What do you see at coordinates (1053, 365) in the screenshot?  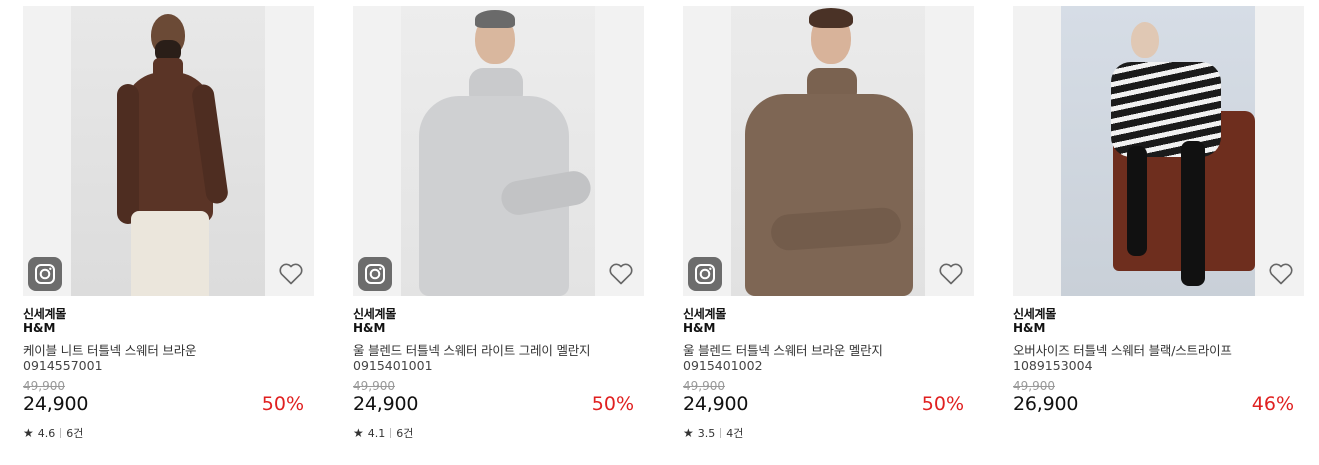 I see `product-code: 1089153004` at bounding box center [1053, 365].